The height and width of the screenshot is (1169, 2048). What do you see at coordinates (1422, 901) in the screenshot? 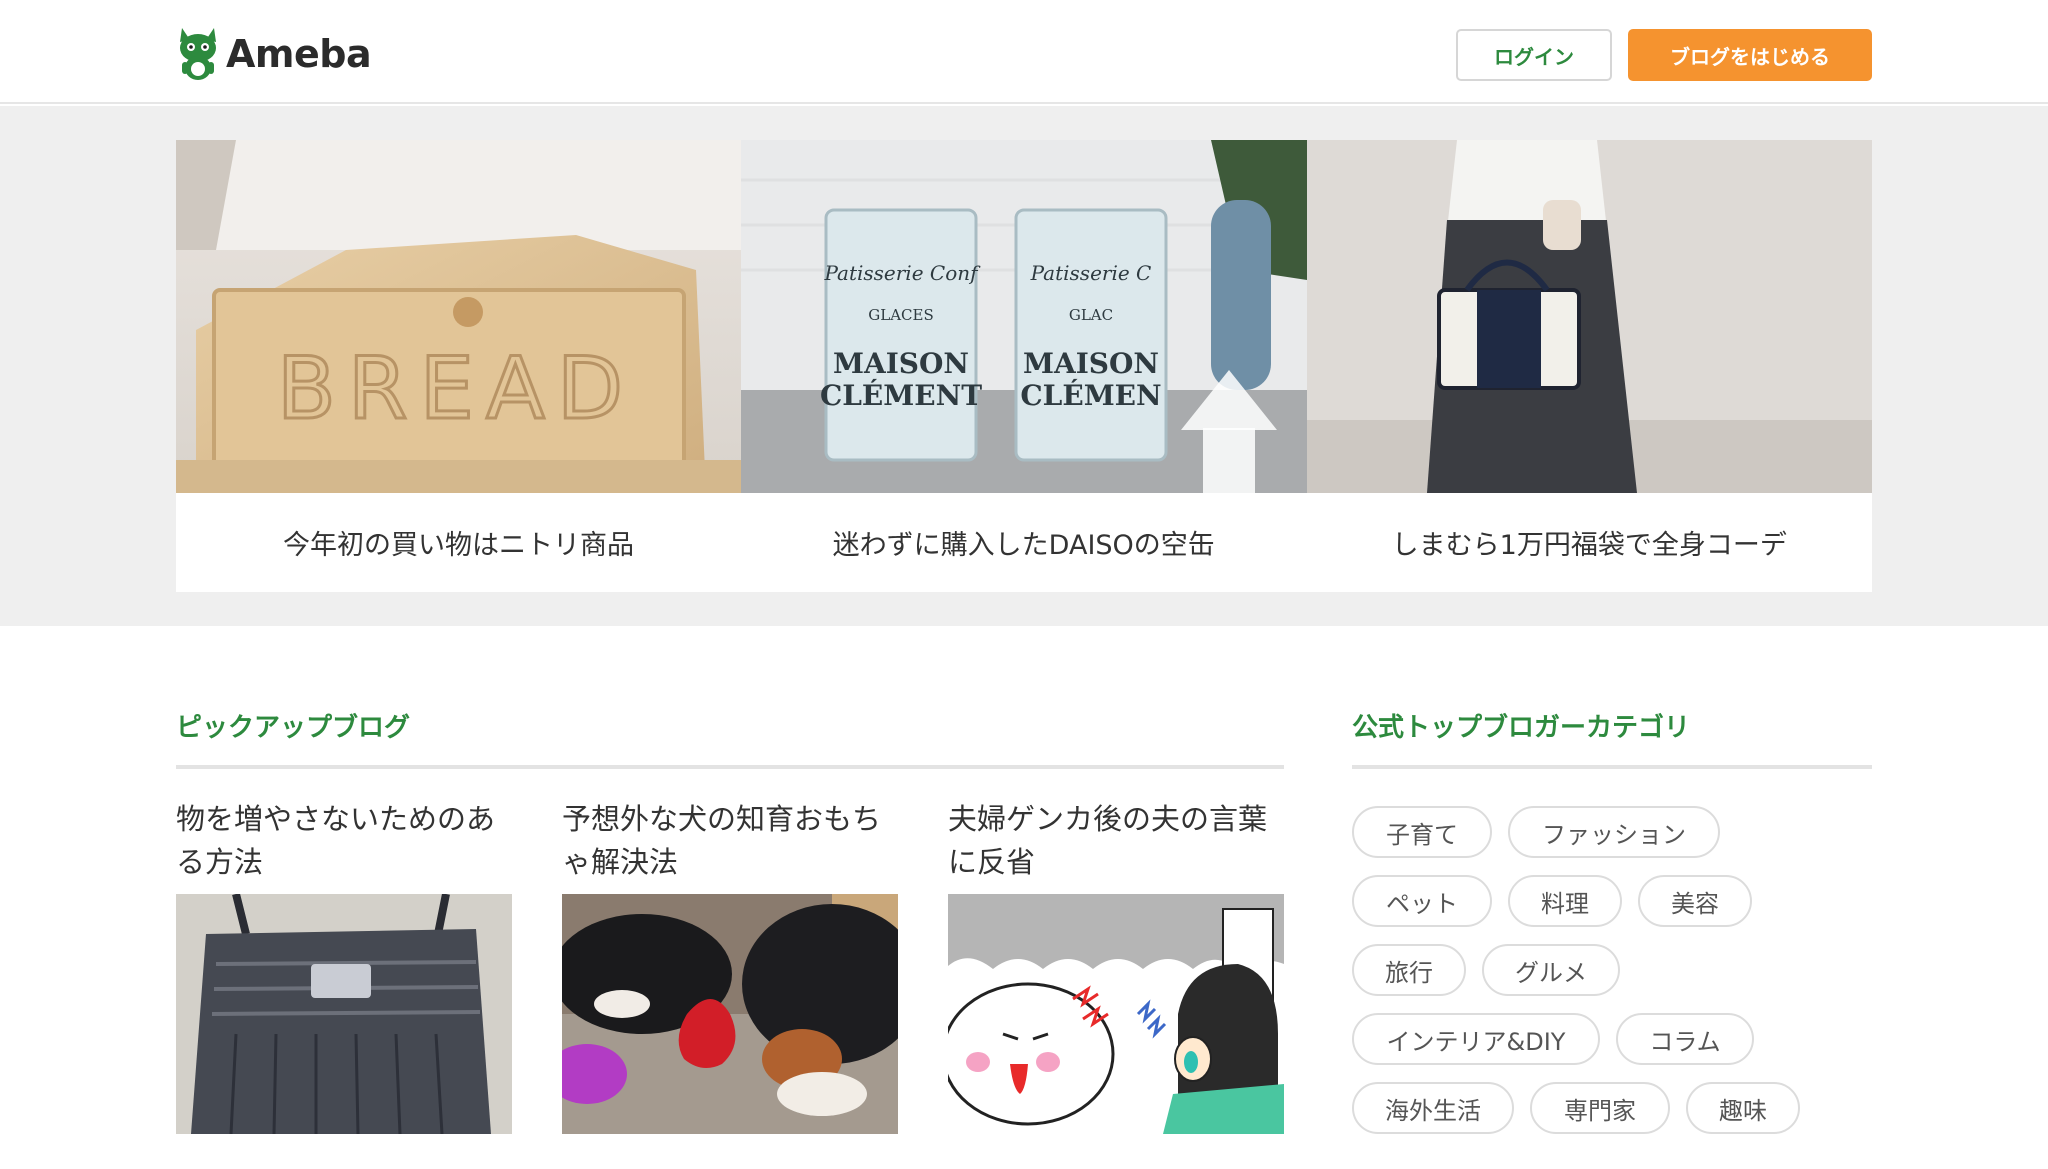
I see `category-tag: ペット` at bounding box center [1422, 901].